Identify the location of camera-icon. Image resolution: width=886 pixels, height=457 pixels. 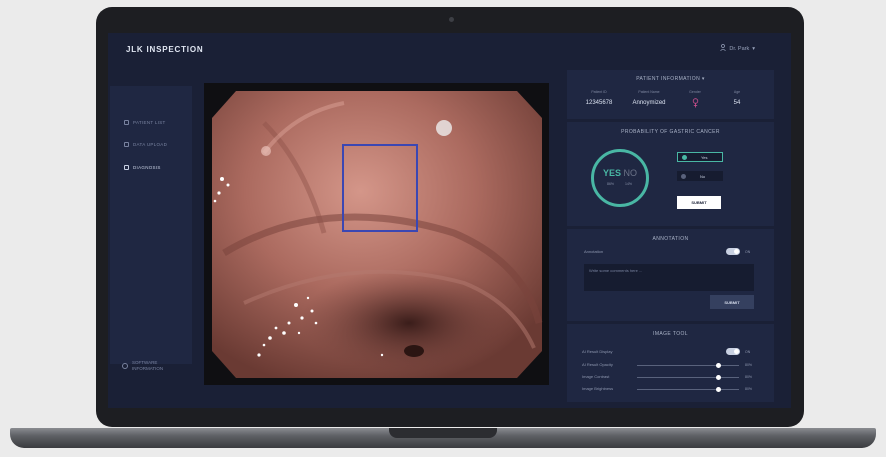
(451, 19).